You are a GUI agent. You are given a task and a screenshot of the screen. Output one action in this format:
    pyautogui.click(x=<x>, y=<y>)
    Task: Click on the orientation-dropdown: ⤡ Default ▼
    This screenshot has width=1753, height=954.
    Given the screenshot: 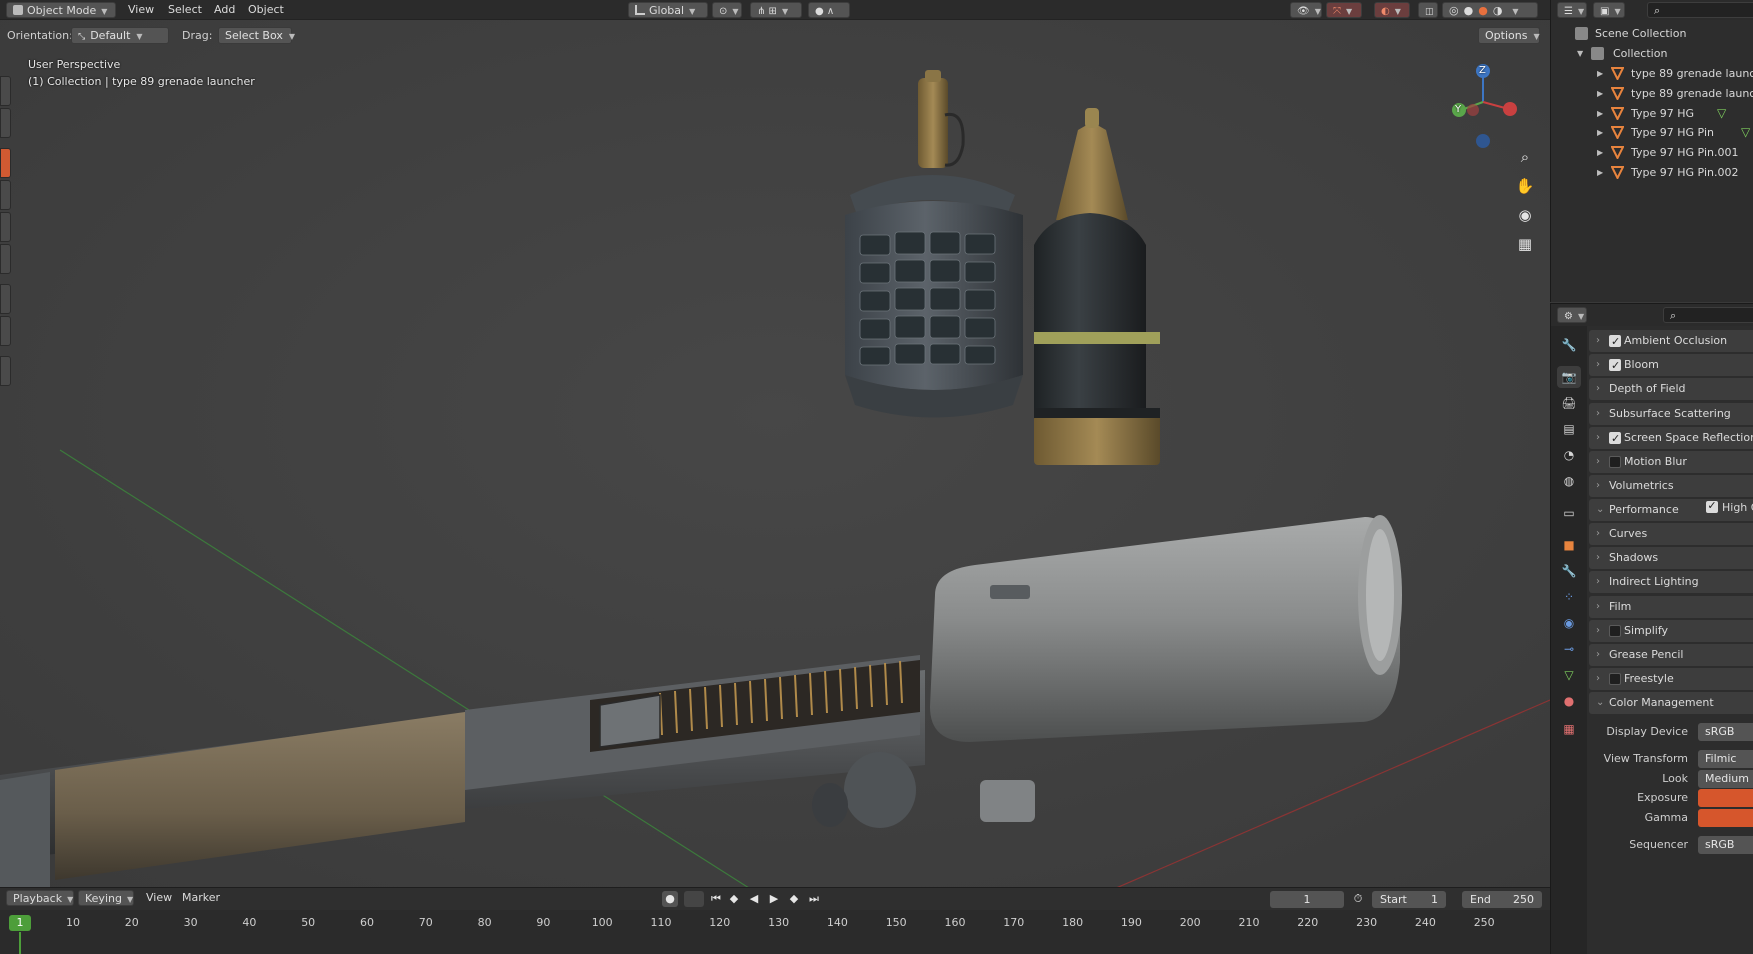 What is the action you would take?
    pyautogui.click(x=120, y=35)
    